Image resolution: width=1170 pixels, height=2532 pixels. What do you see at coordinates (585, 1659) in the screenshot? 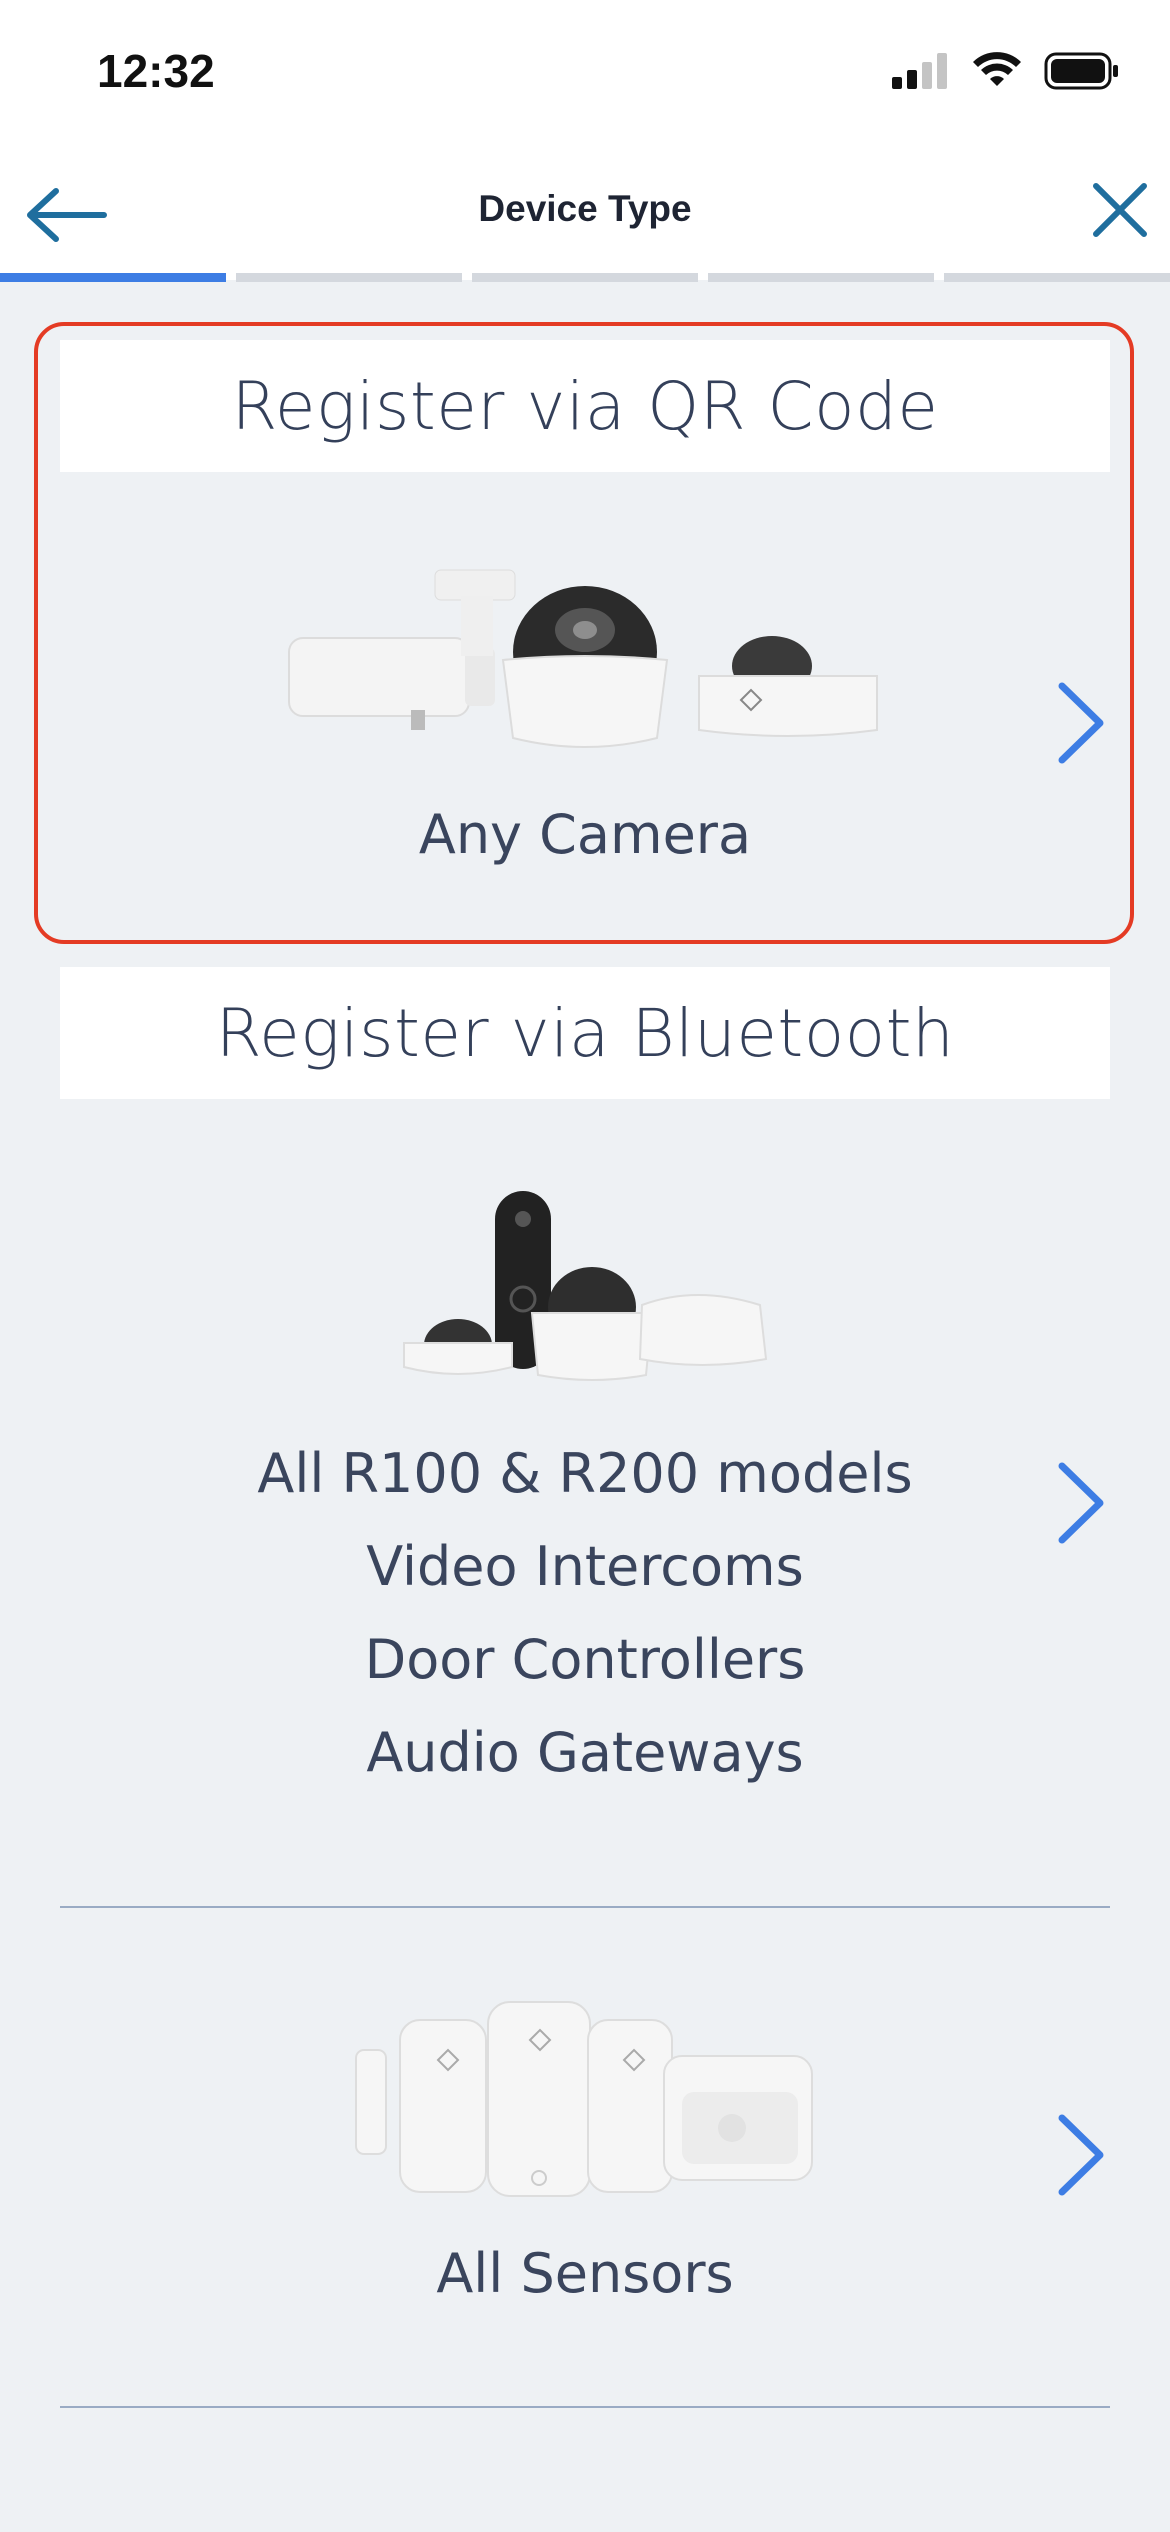
I see `bluetooth-line-3: Door Controllers` at bounding box center [585, 1659].